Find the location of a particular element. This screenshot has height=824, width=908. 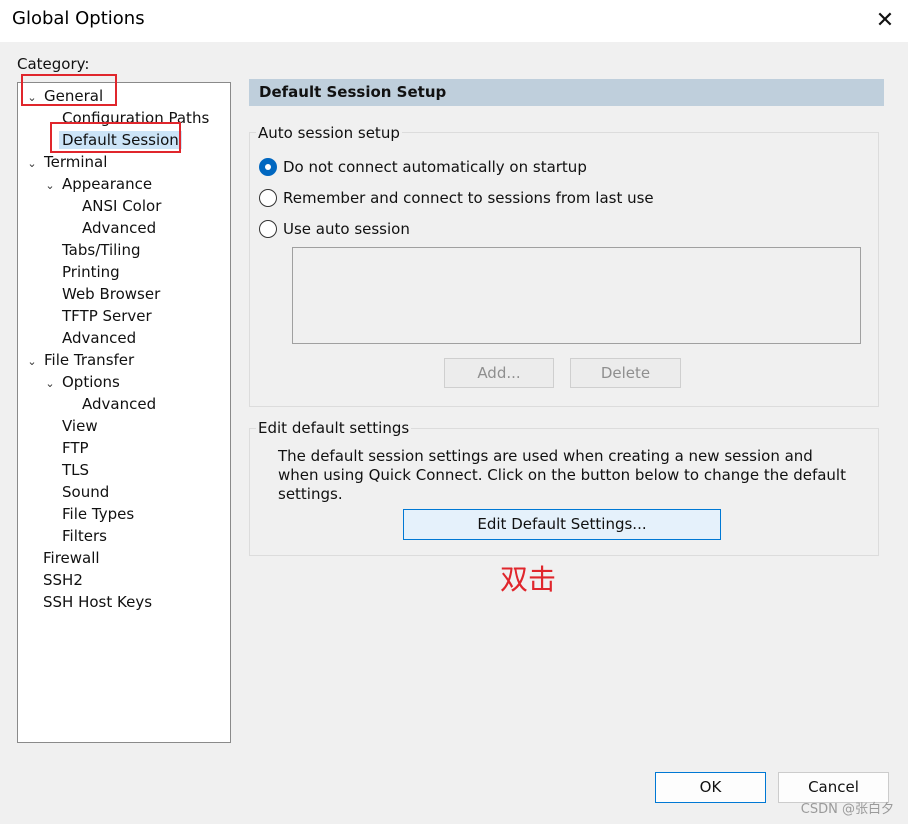

tree-item-label: General is located at coordinates (74, 96).